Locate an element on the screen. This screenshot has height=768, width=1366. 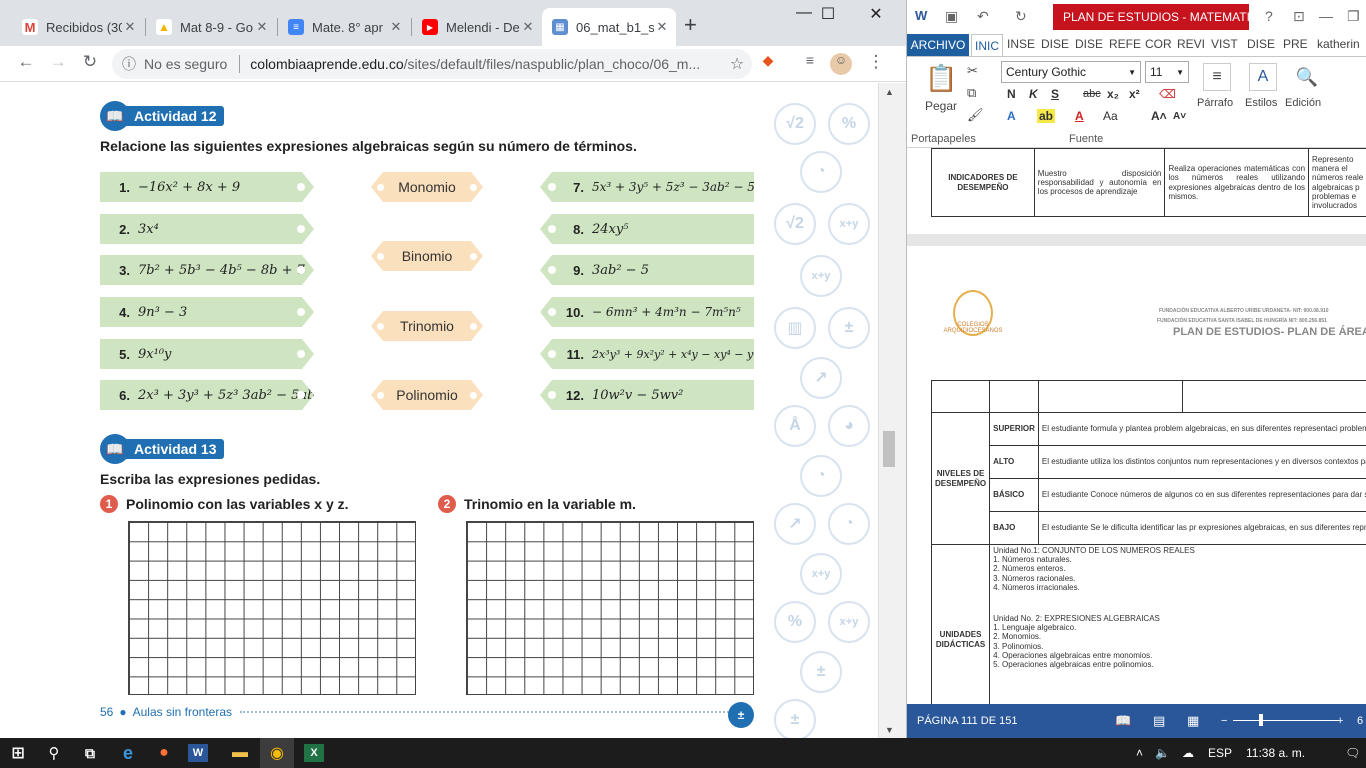
text-effects-icon: A is located at coordinates (1011, 116).